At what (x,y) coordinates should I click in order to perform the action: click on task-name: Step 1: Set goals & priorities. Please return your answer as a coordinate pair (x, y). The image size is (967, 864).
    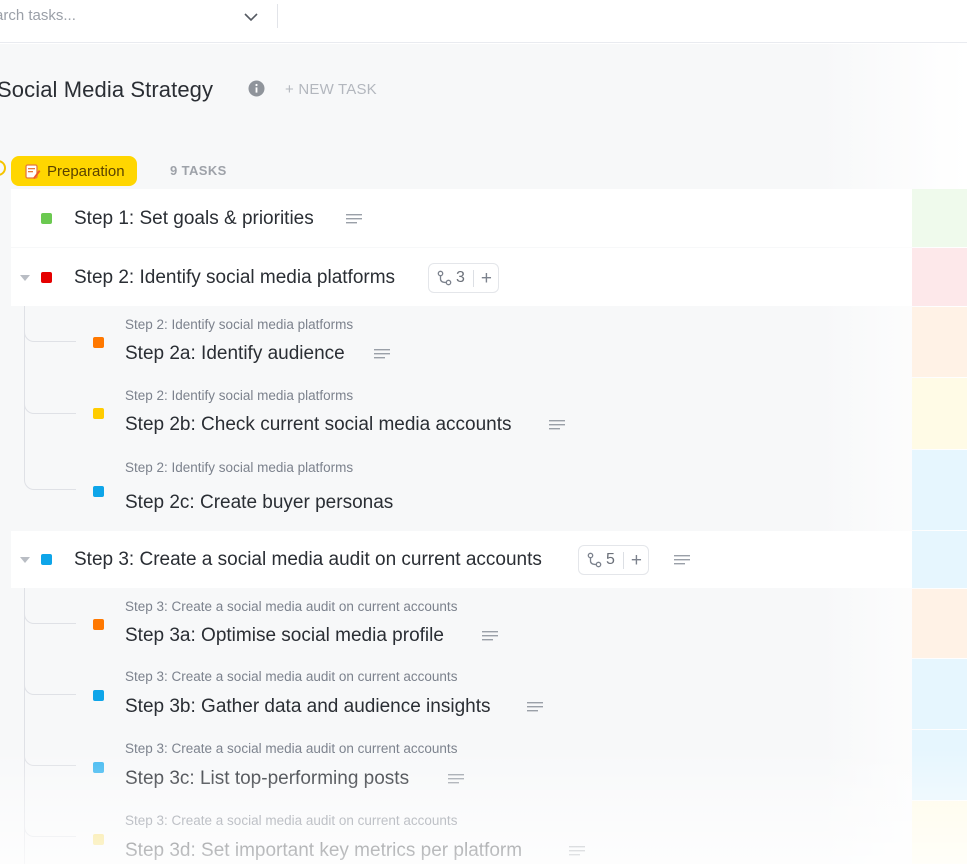
    Looking at the image, I should click on (194, 219).